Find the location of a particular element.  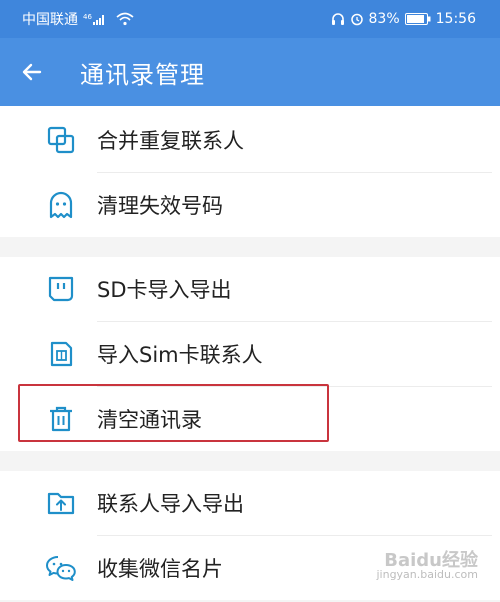

back-button is located at coordinates (32, 72).